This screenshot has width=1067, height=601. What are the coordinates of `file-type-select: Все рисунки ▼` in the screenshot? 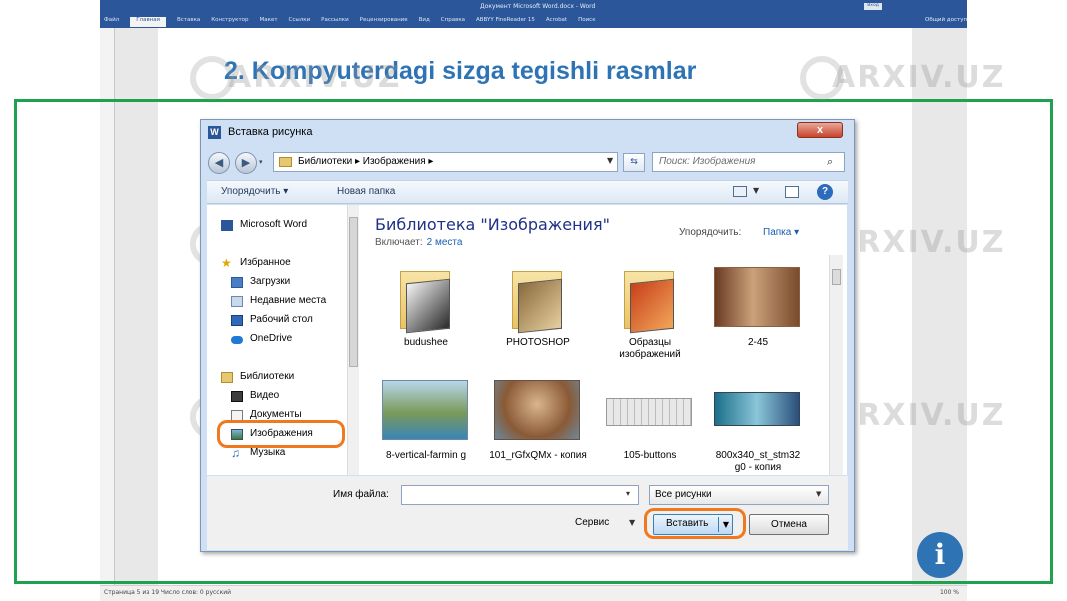 It's located at (739, 495).